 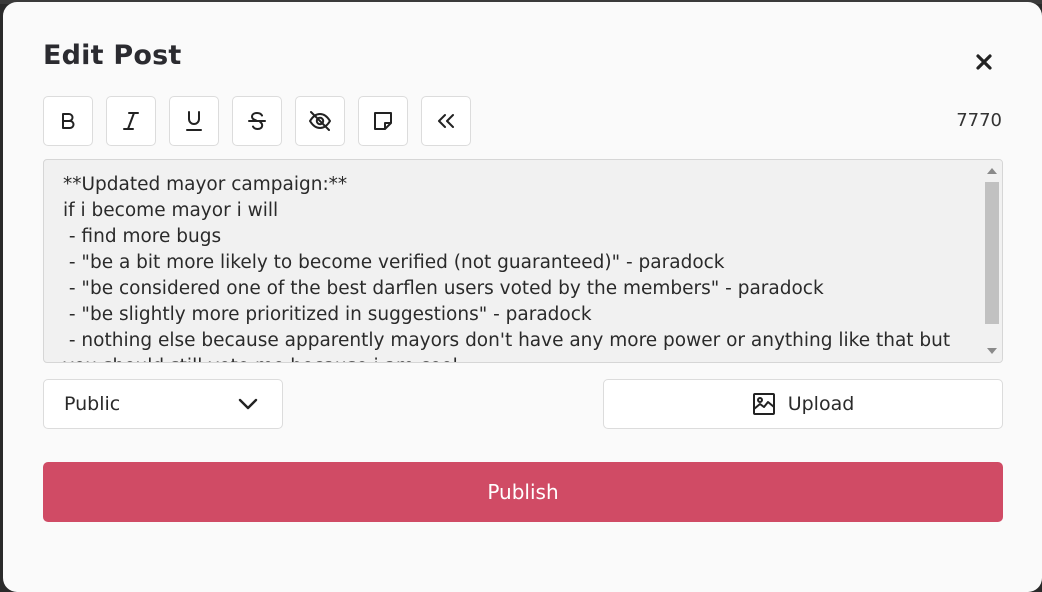 I want to click on sticky-note-icon, so click(x=383, y=121).